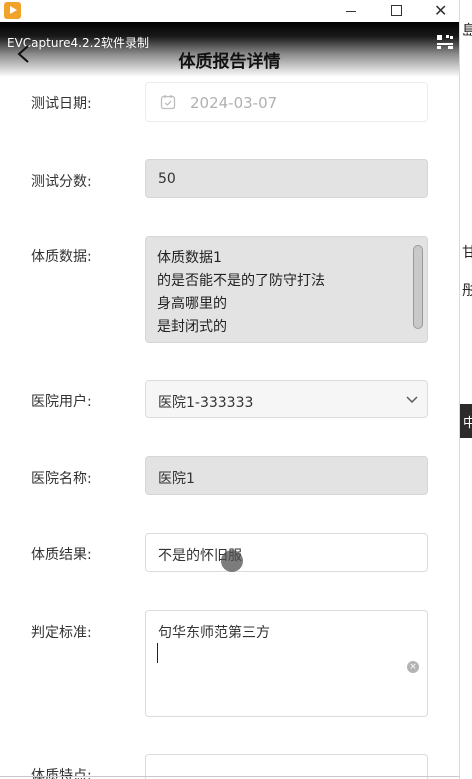 Image resolution: width=472 pixels, height=779 pixels. Describe the element at coordinates (189, 258) in the screenshot. I see `body-data-line: 体质数据1` at that location.